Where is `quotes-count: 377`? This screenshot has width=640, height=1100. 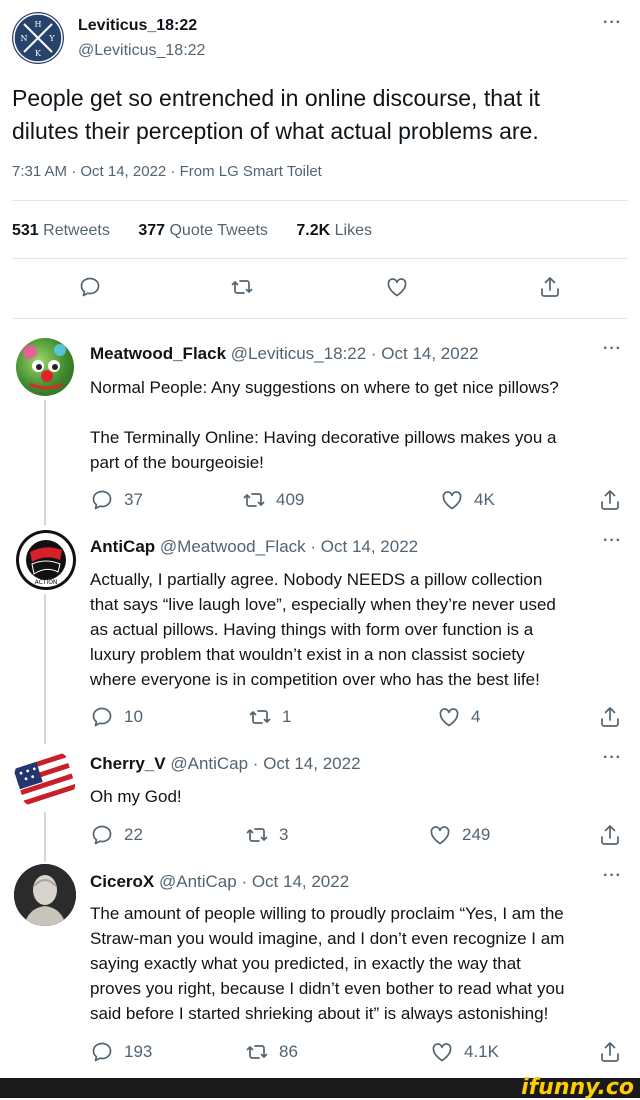
quotes-count: 377 is located at coordinates (152, 230).